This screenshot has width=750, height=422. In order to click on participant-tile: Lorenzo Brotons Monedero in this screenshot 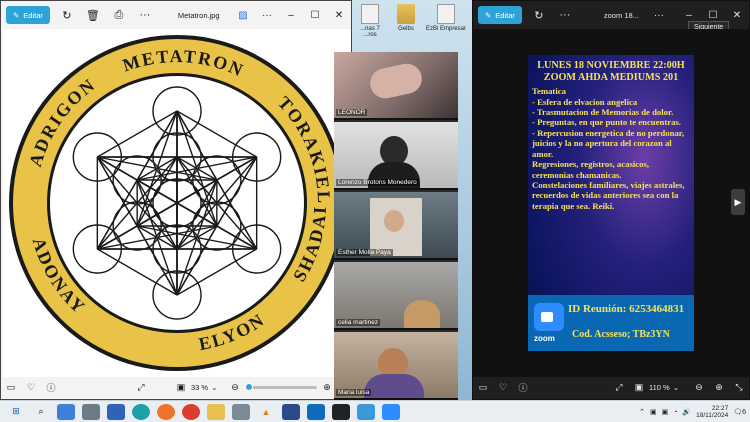, I will do `click(396, 156)`.